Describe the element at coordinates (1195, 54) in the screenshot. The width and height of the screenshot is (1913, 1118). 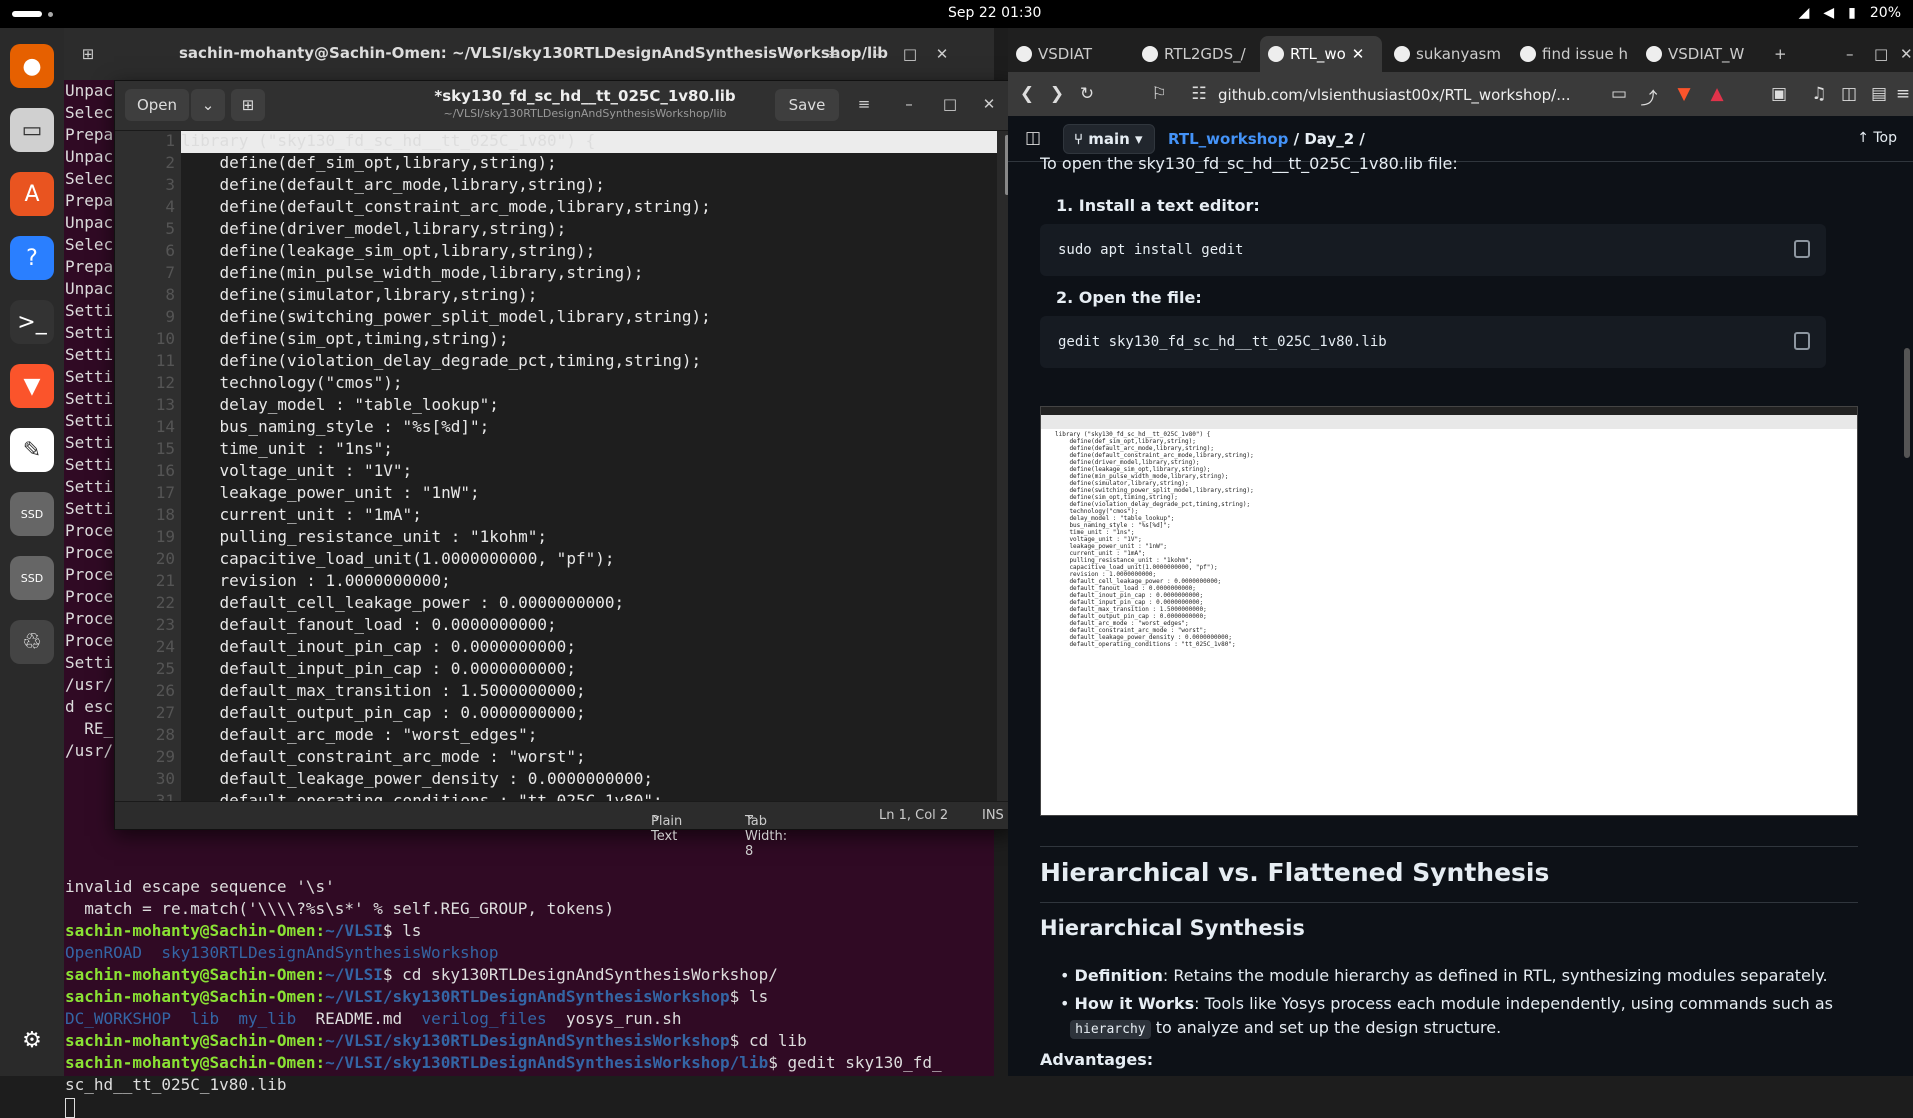
I see `browser-tab: RTL2GDS_/` at that location.